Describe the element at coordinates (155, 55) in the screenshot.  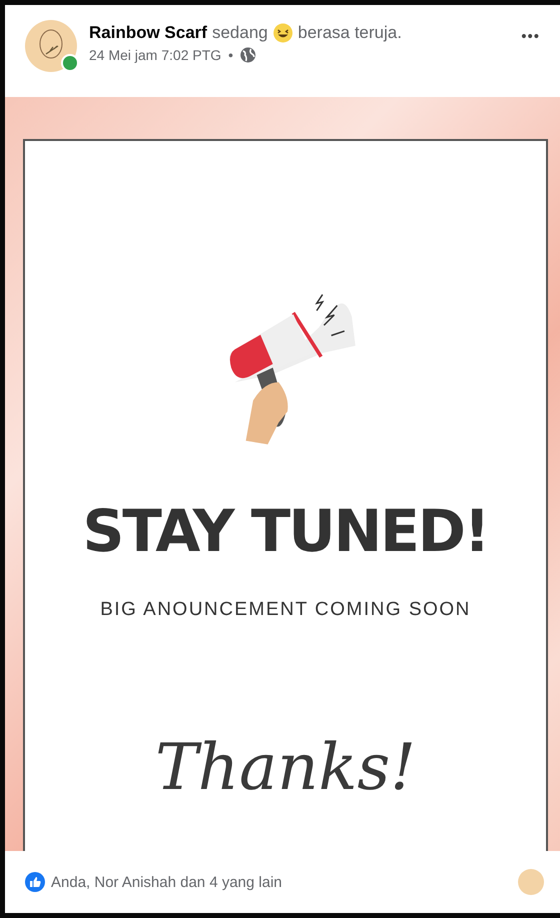
I see `post-timestamp: 24 Mei jam 7:02 PTG` at that location.